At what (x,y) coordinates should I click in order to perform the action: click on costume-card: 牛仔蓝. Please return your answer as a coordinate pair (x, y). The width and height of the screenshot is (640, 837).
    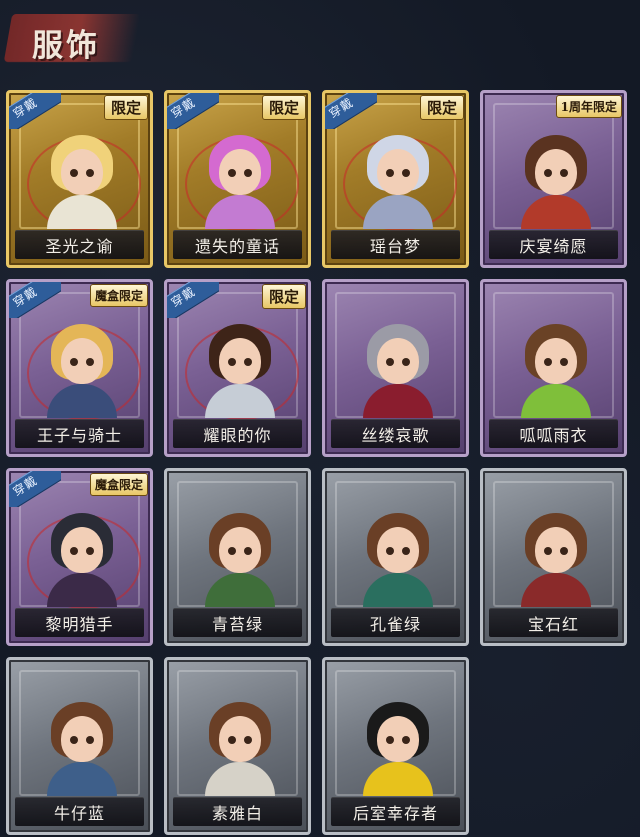
    Looking at the image, I should click on (79, 746).